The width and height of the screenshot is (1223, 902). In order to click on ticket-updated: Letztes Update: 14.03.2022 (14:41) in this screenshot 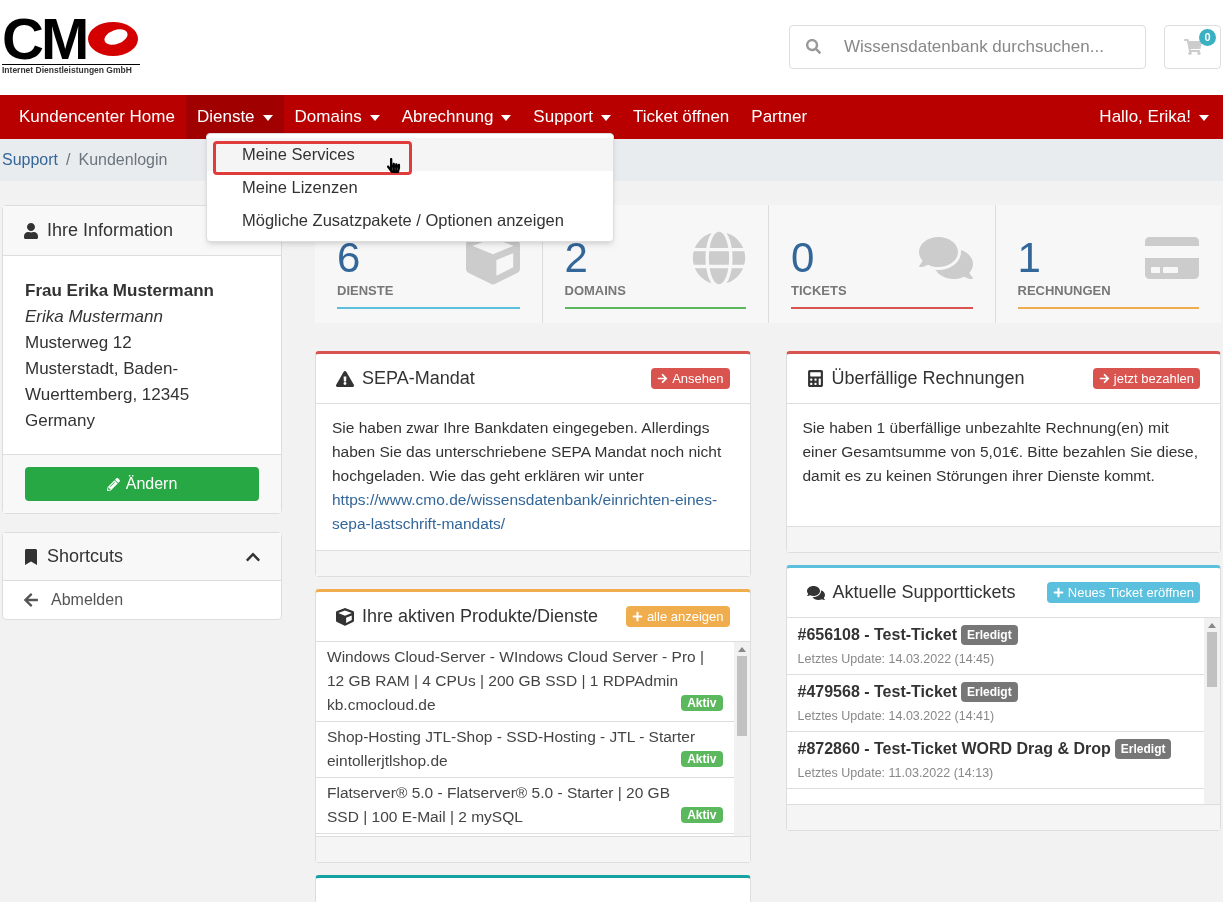, I will do `click(896, 716)`.